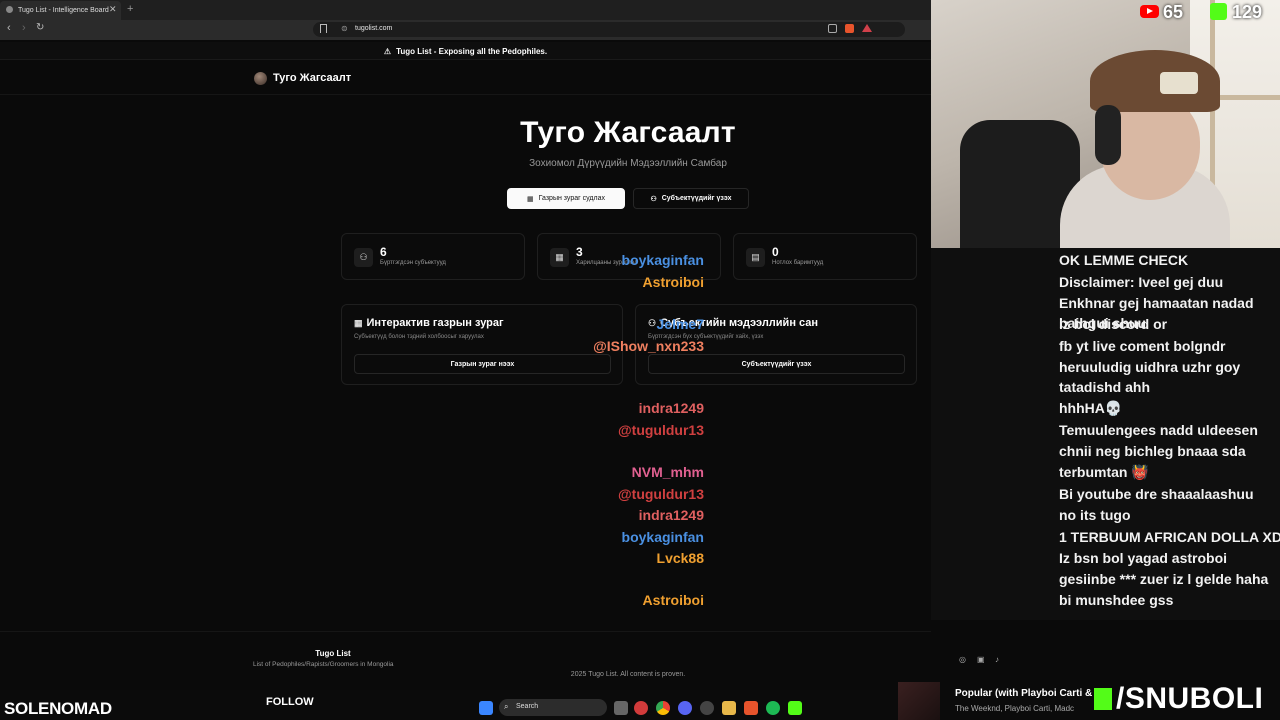 This screenshot has height=720, width=1280. Describe the element at coordinates (506, 706) in the screenshot. I see `search-icon: ⌕` at that location.